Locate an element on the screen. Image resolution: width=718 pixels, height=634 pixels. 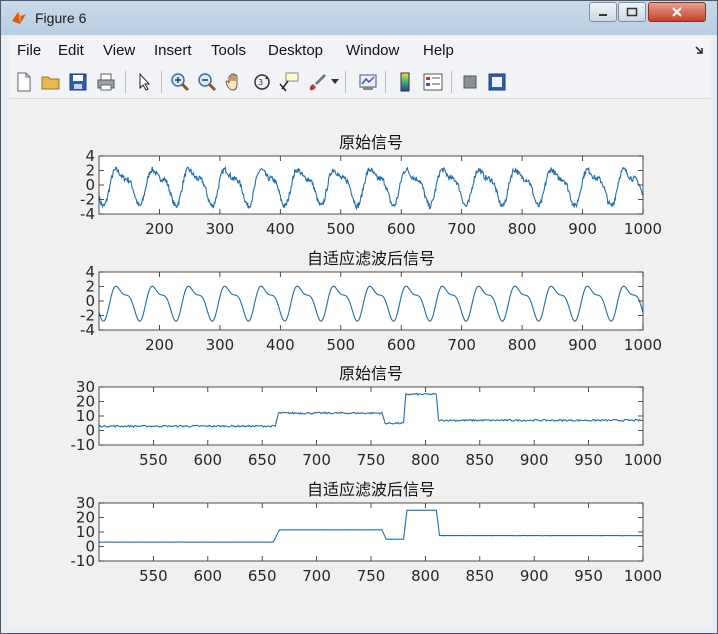
menu-file: File is located at coordinates (29, 50).